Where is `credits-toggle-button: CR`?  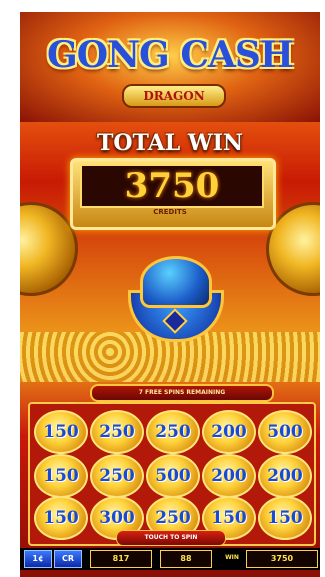 credits-toggle-button: CR is located at coordinates (68, 559).